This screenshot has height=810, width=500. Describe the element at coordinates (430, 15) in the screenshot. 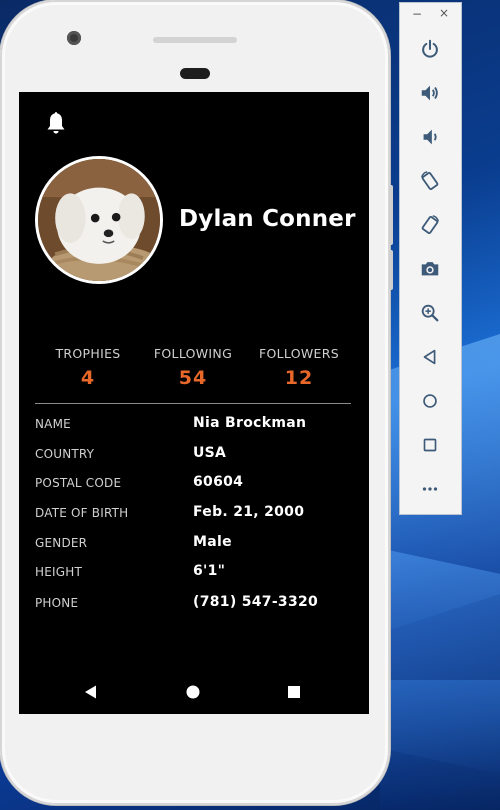

I see `toolbar-titlebar: − ×` at that location.